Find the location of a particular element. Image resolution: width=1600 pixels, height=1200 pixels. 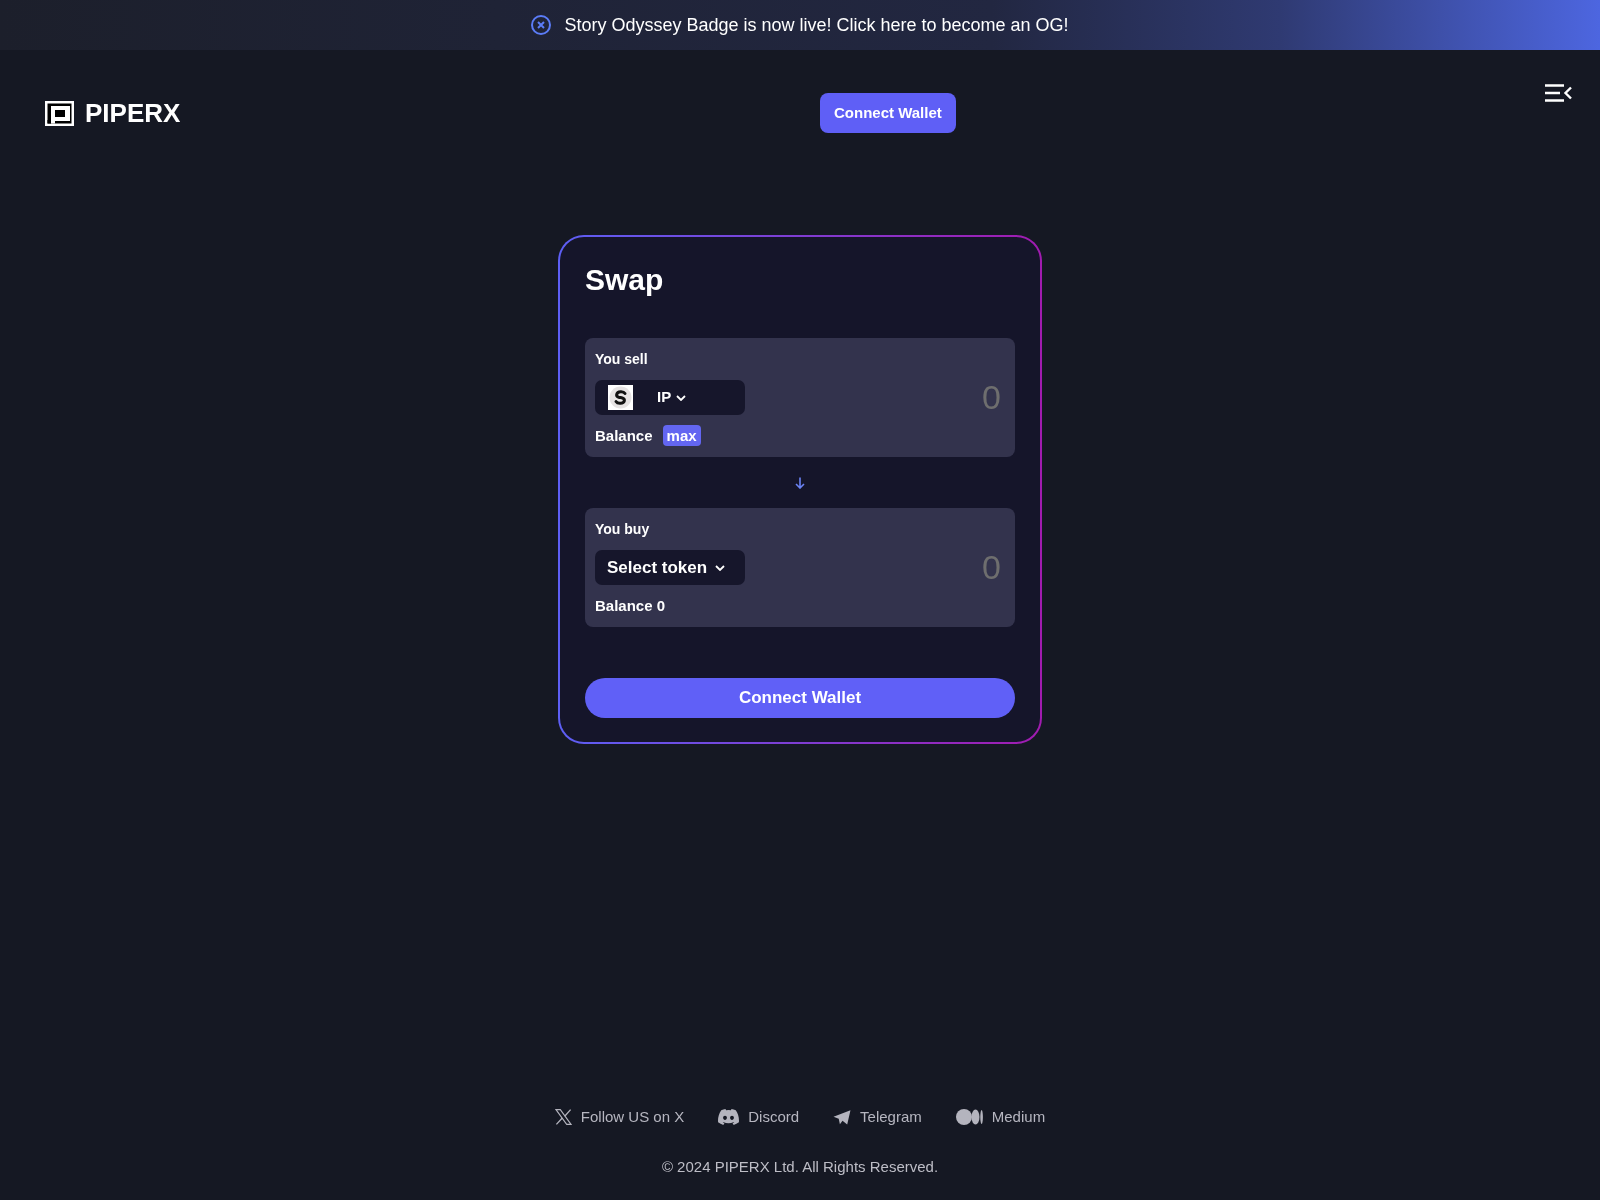

footer-link: Telegram is located at coordinates (877, 1117).